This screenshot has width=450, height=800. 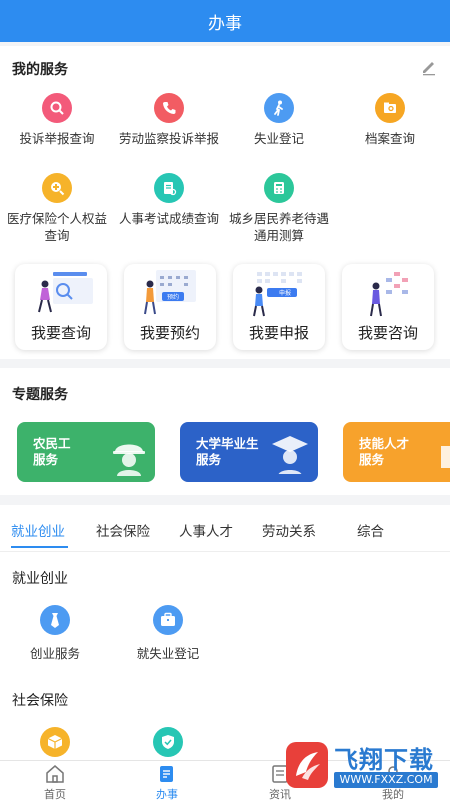 I want to click on exam-doc-icon, so click(x=169, y=188).